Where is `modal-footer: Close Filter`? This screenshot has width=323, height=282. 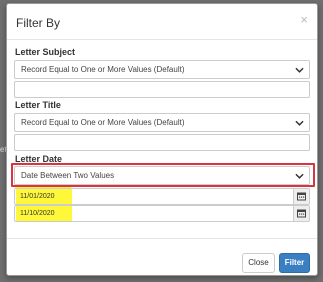
modal-footer: Close Filter is located at coordinates (162, 257).